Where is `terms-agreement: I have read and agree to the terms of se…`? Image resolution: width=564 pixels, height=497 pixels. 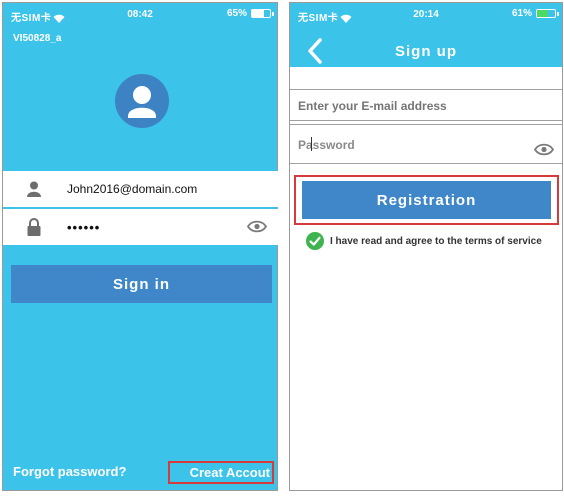
terms-agreement: I have read and agree to the terms of se… is located at coordinates (424, 241).